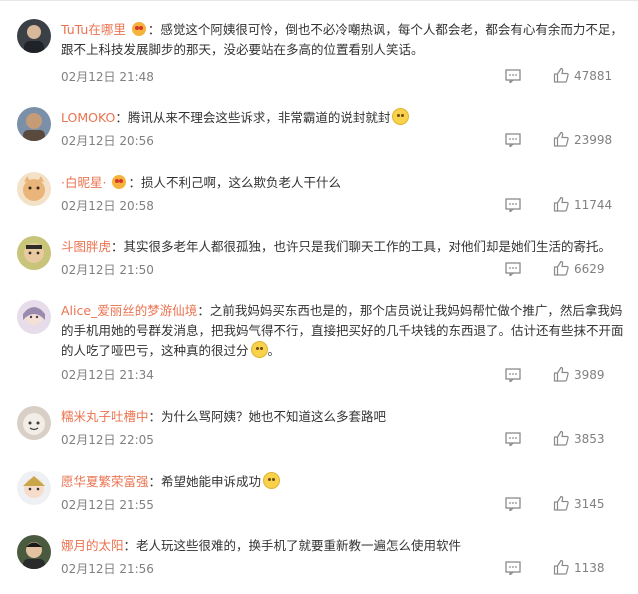  Describe the element at coordinates (107, 440) in the screenshot. I see `comment-date: 02月12日 22:05` at that location.